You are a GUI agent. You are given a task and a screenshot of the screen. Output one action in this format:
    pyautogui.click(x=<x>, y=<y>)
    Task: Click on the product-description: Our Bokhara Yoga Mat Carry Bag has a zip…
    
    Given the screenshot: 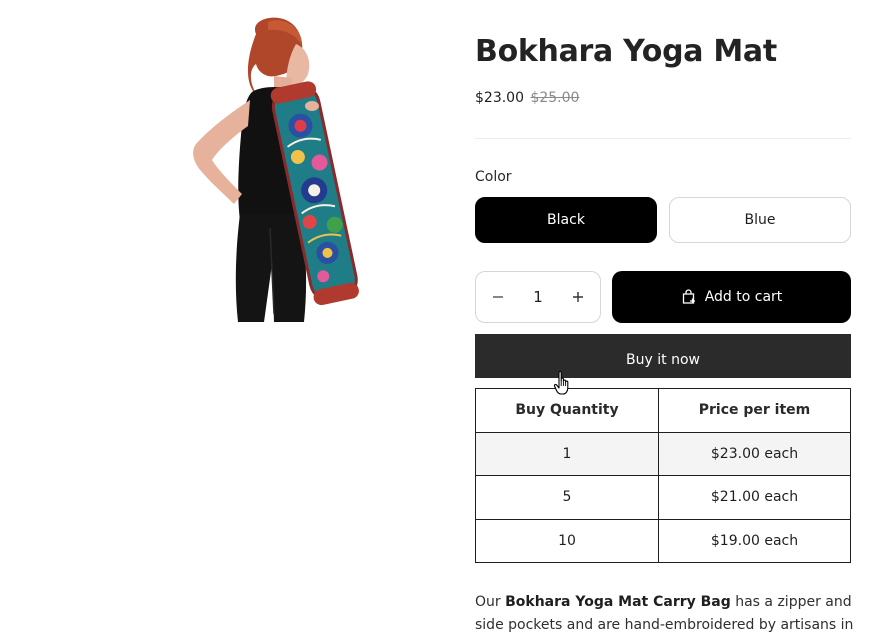 What is the action you would take?
    pyautogui.click(x=670, y=611)
    